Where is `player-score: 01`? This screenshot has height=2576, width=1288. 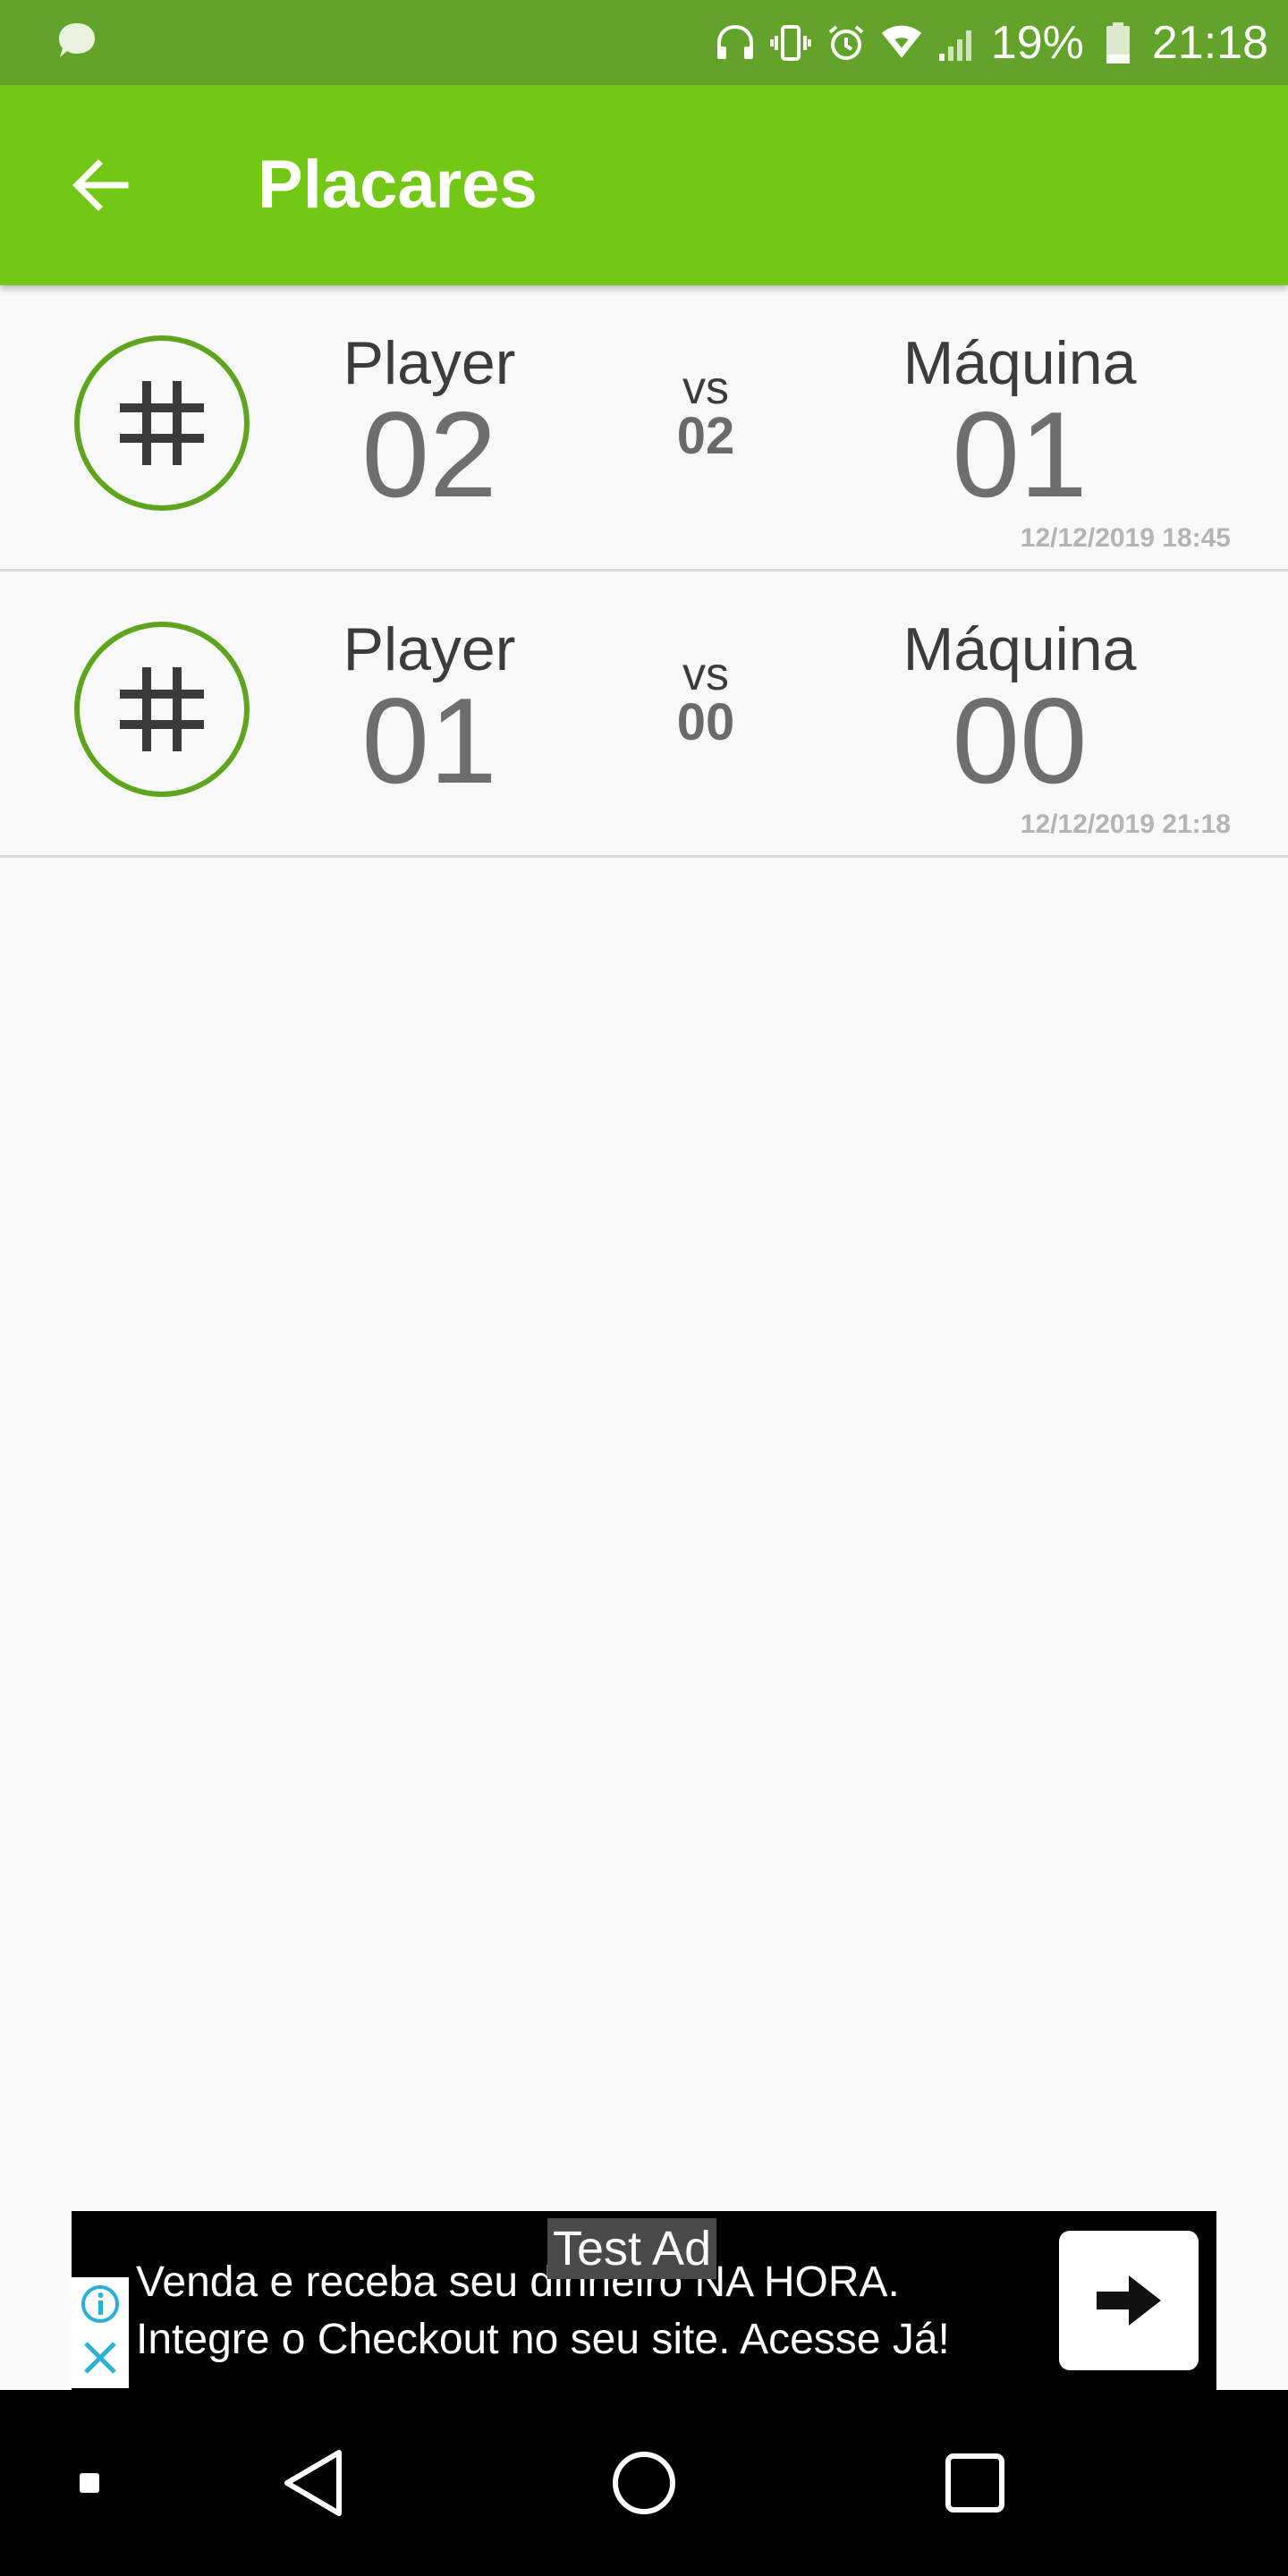
player-score: 01 is located at coordinates (429, 741).